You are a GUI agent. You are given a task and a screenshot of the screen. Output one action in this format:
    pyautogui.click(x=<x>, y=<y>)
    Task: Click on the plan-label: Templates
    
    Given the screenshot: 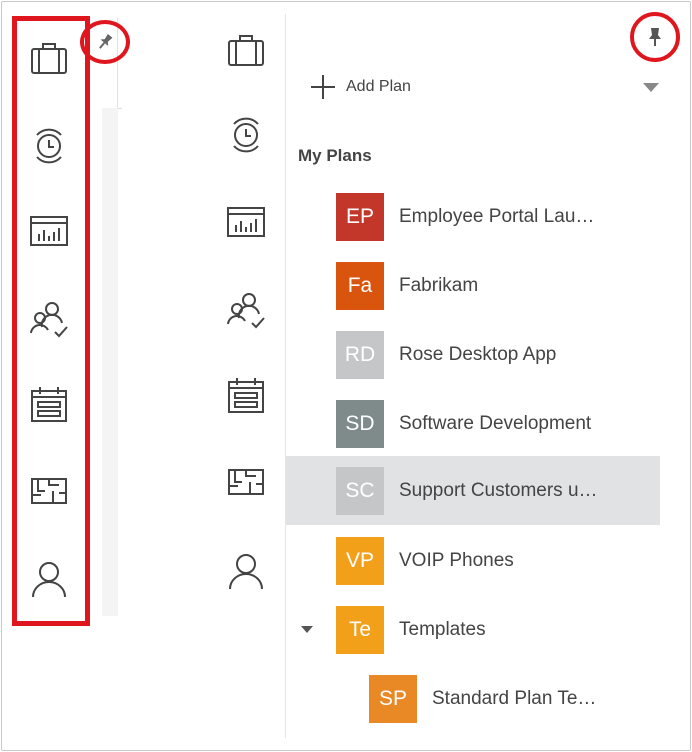 What is the action you would take?
    pyautogui.click(x=442, y=629)
    